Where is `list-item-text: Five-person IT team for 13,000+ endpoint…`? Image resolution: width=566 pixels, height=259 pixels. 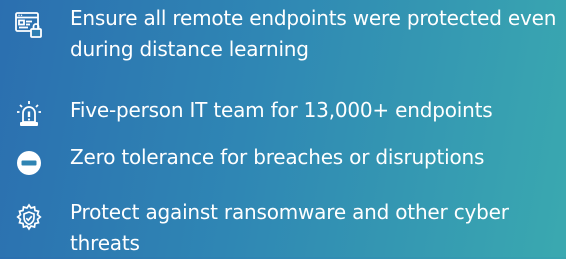 list-item-text: Five-person IT team for 13,000+ endpoint… is located at coordinates (281, 110).